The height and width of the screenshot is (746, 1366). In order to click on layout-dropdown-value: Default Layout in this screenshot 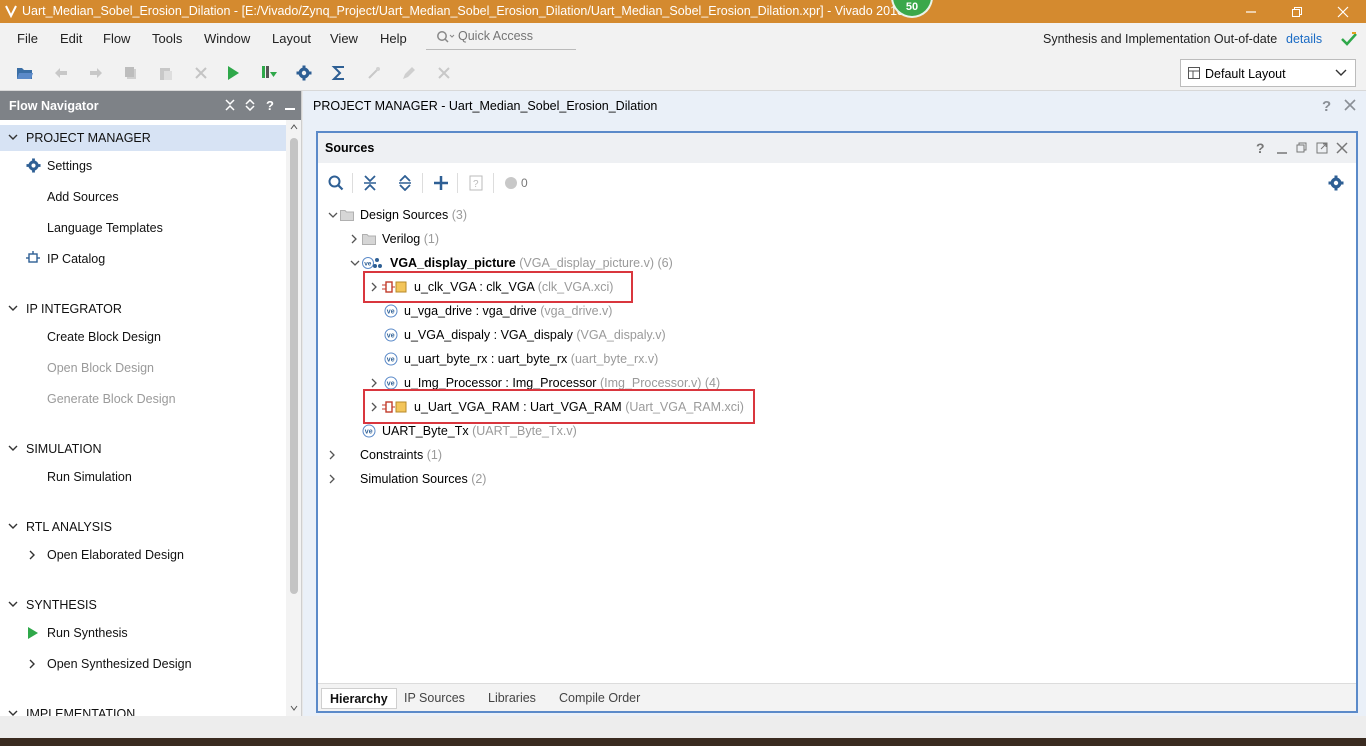, I will do `click(1245, 74)`.